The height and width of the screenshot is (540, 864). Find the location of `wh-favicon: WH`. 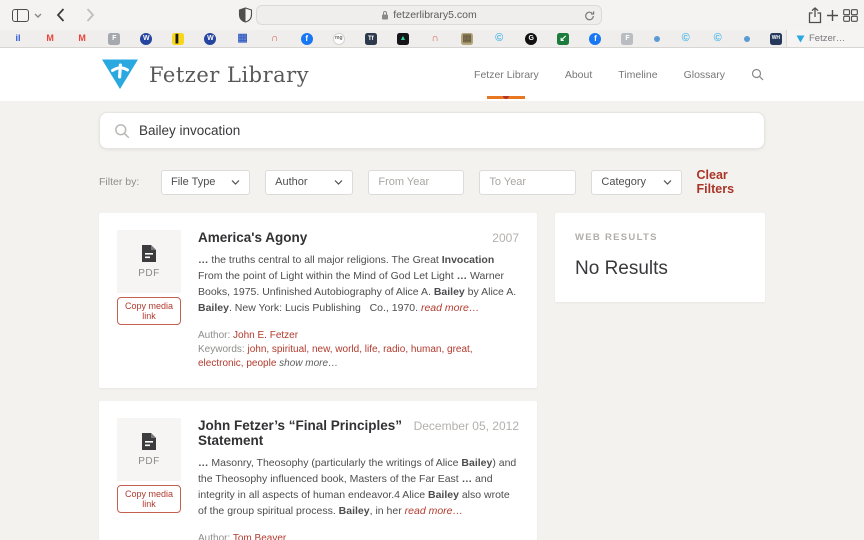

wh-favicon: WH is located at coordinates (775, 38).